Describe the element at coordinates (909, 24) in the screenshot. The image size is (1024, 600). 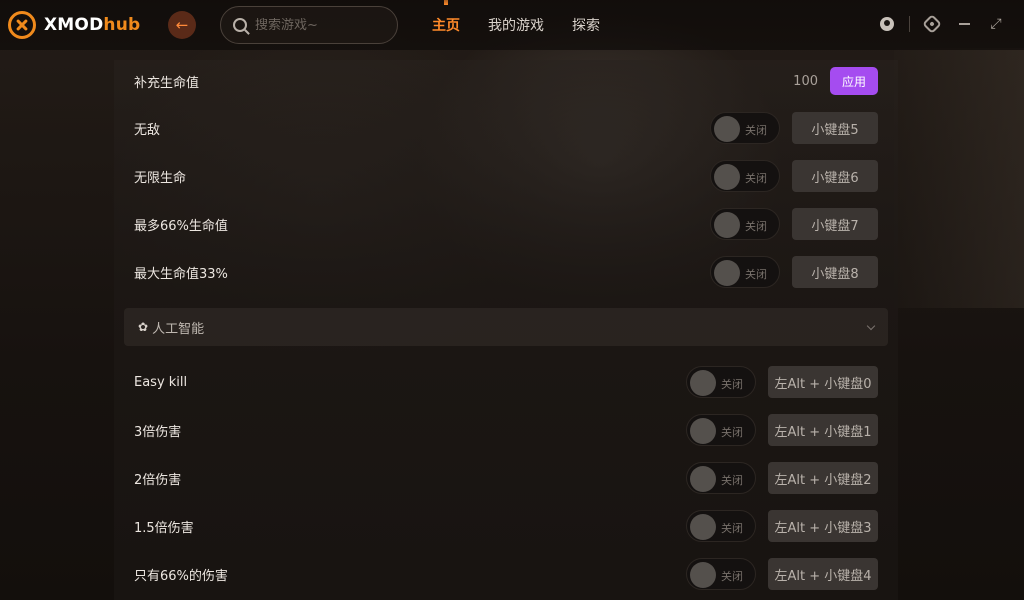
I see `divider` at that location.